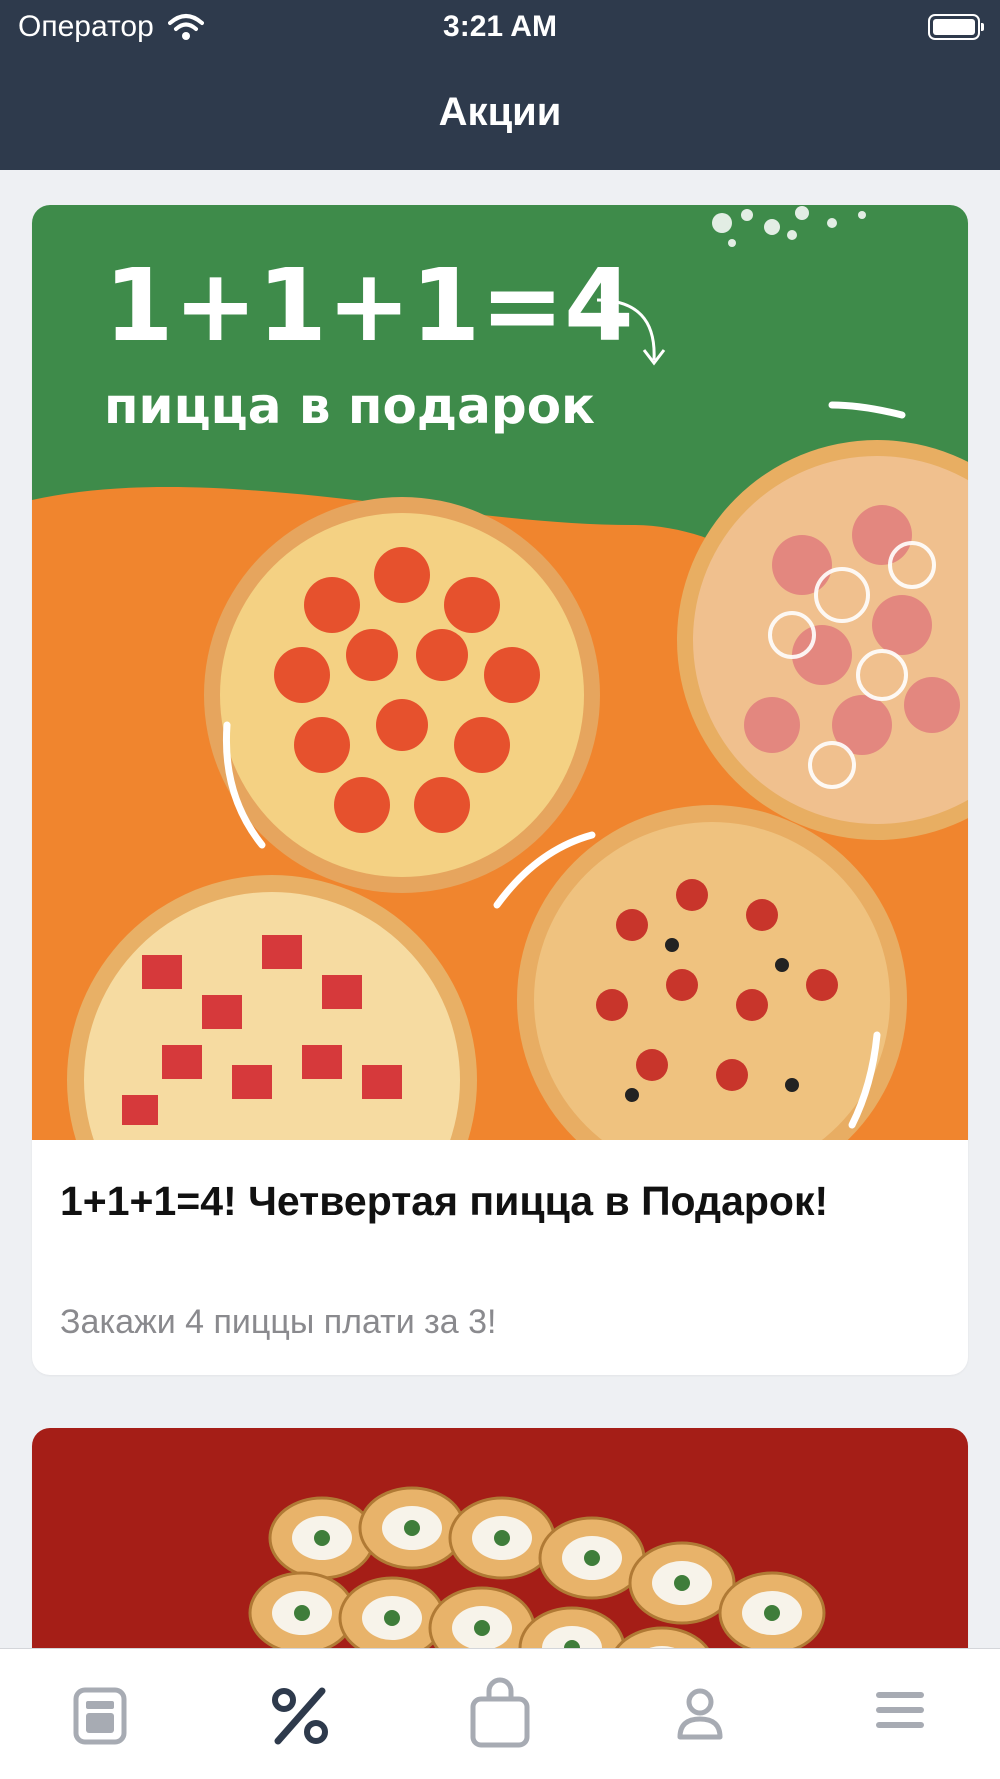 The width and height of the screenshot is (1000, 1779). I want to click on tab-bar, so click(500, 1713).